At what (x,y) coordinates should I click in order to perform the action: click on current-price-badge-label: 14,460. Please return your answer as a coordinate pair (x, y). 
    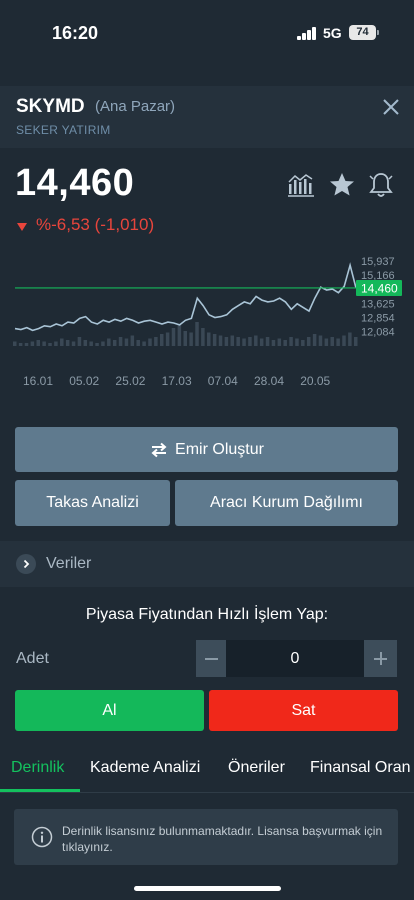
    Looking at the image, I should click on (379, 288).